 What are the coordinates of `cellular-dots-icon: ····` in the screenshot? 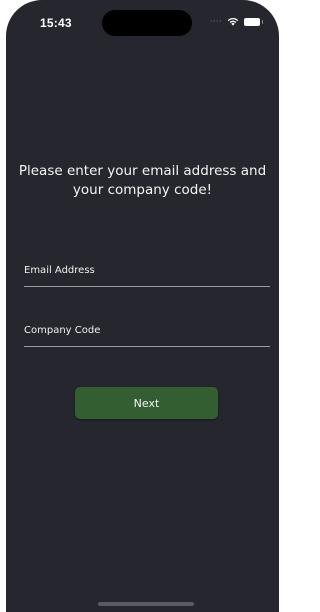 It's located at (215, 21).